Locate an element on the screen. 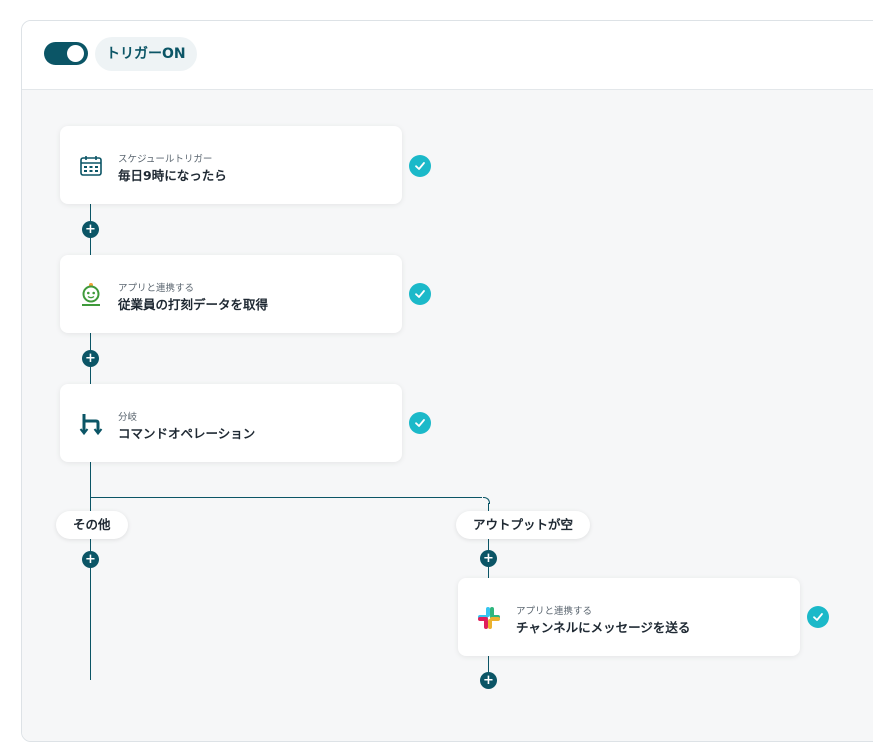  step-card-schedule-trigger: スケジュールトリガー 毎日9時になったら is located at coordinates (231, 165).